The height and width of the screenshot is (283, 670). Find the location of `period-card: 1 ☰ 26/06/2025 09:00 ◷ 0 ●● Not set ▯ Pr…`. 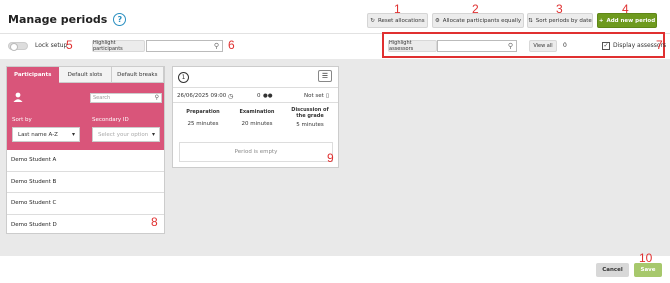

period-card: 1 ☰ 26/06/2025 09:00 ◷ 0 ●● Not set ▯ Pr… is located at coordinates (255, 117).